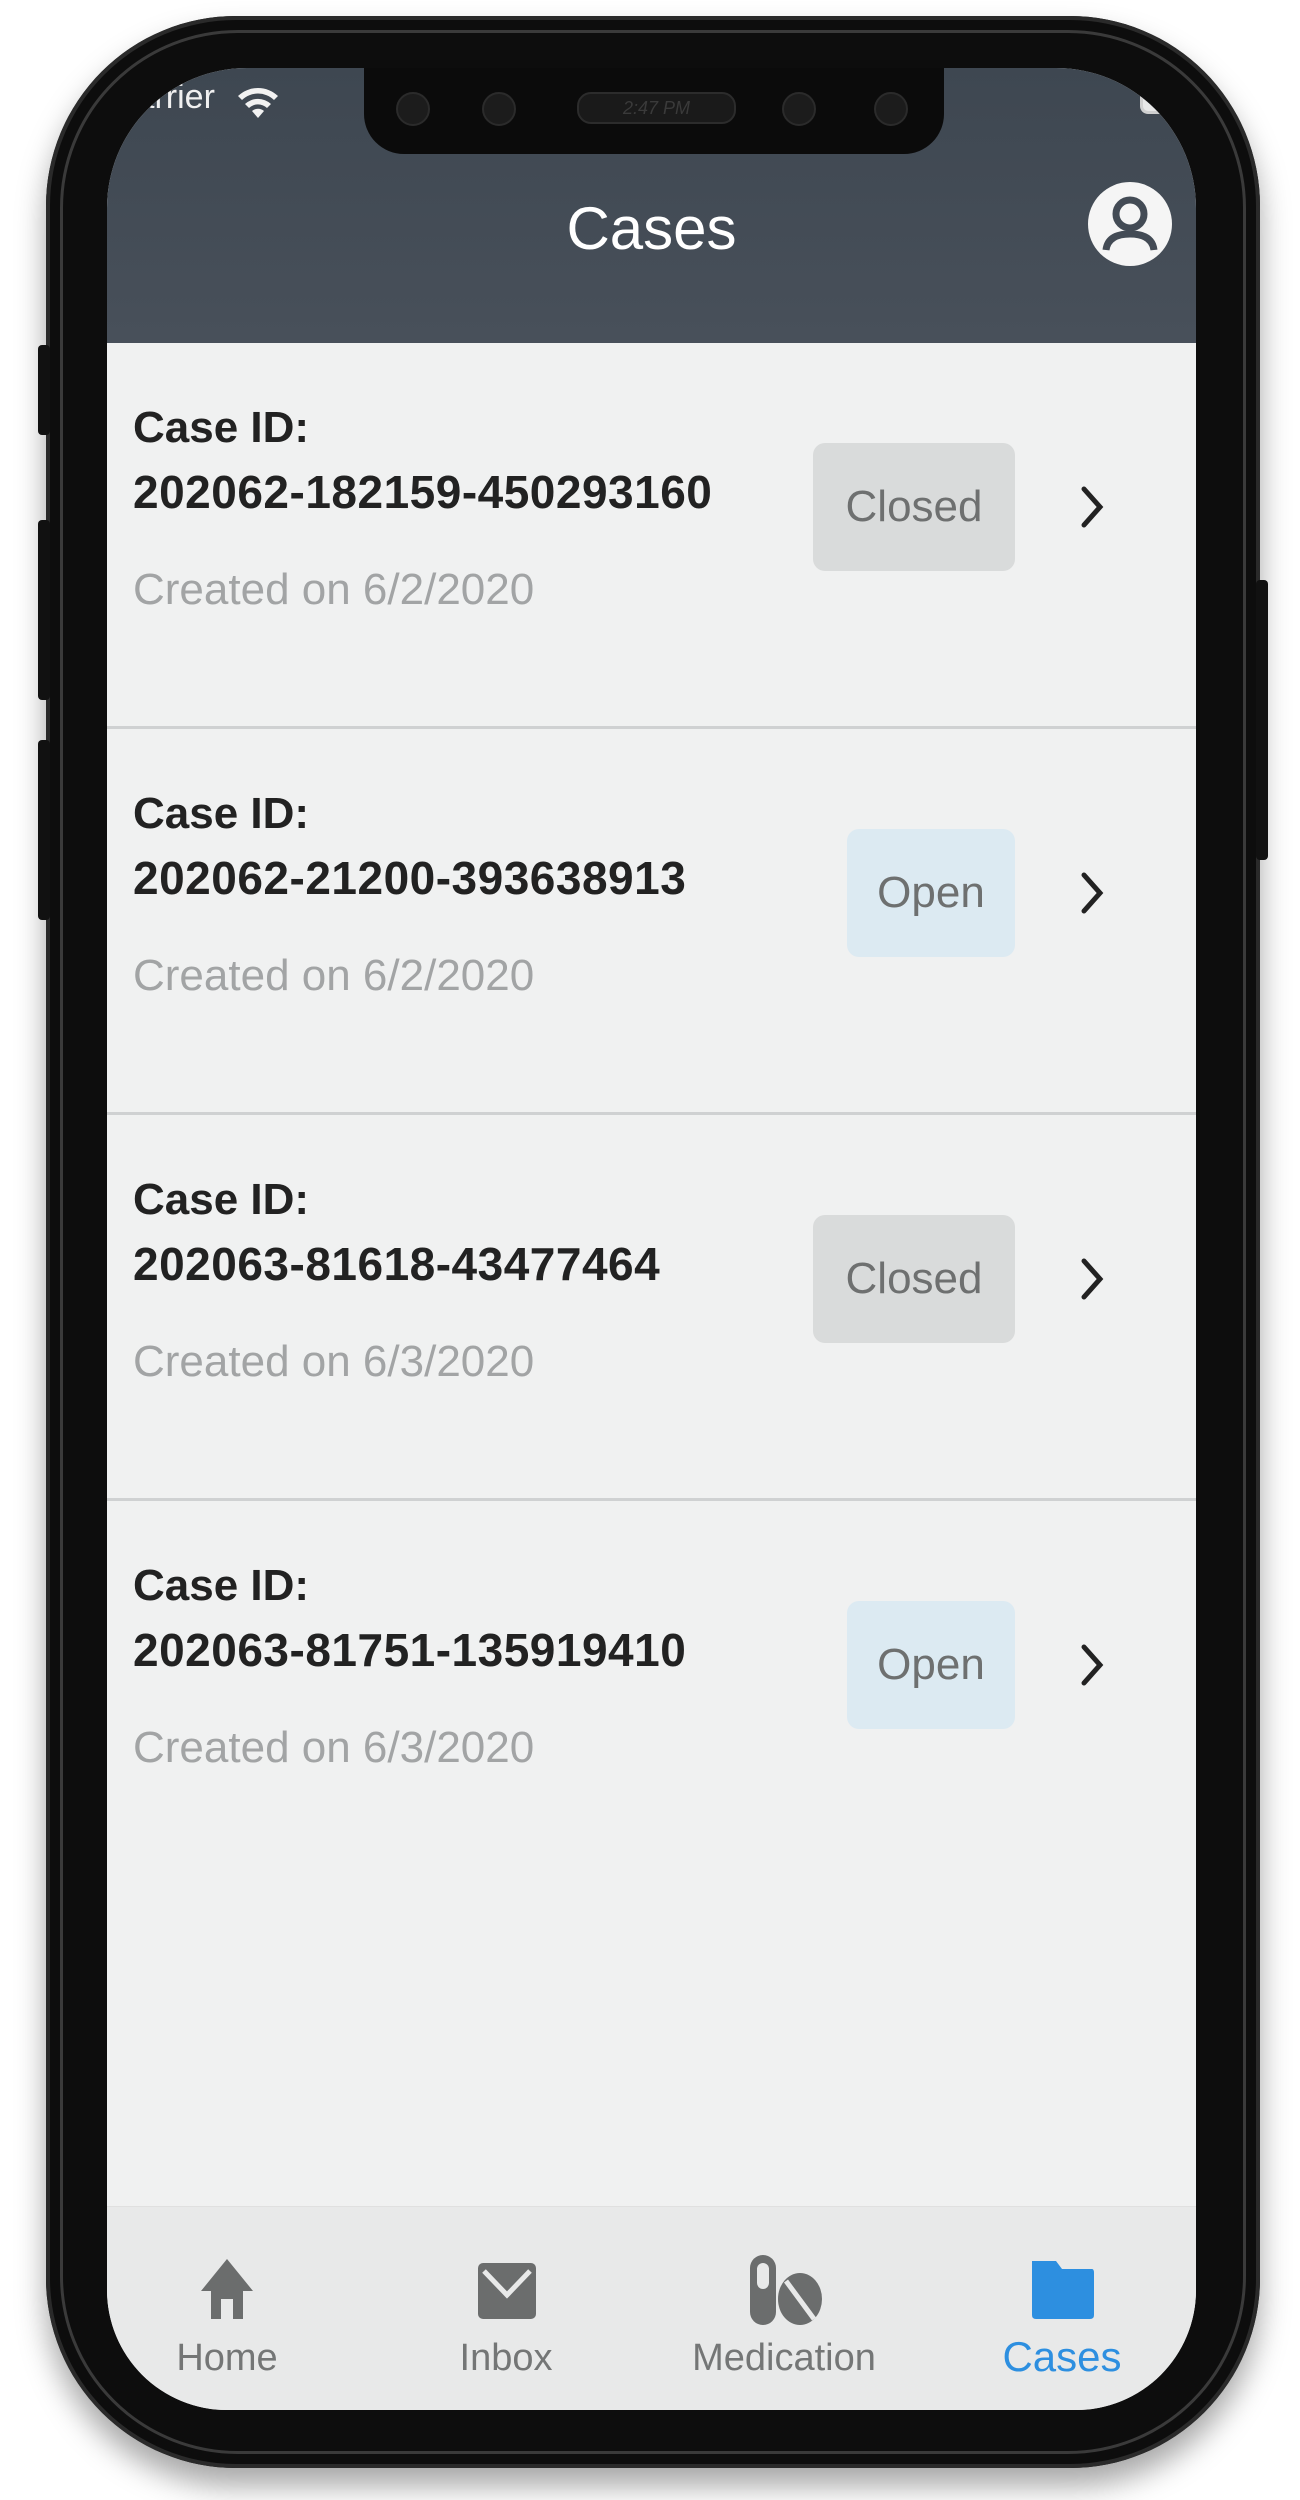 This screenshot has width=1300, height=2500. I want to click on carrier-label: Carrier, so click(163, 97).